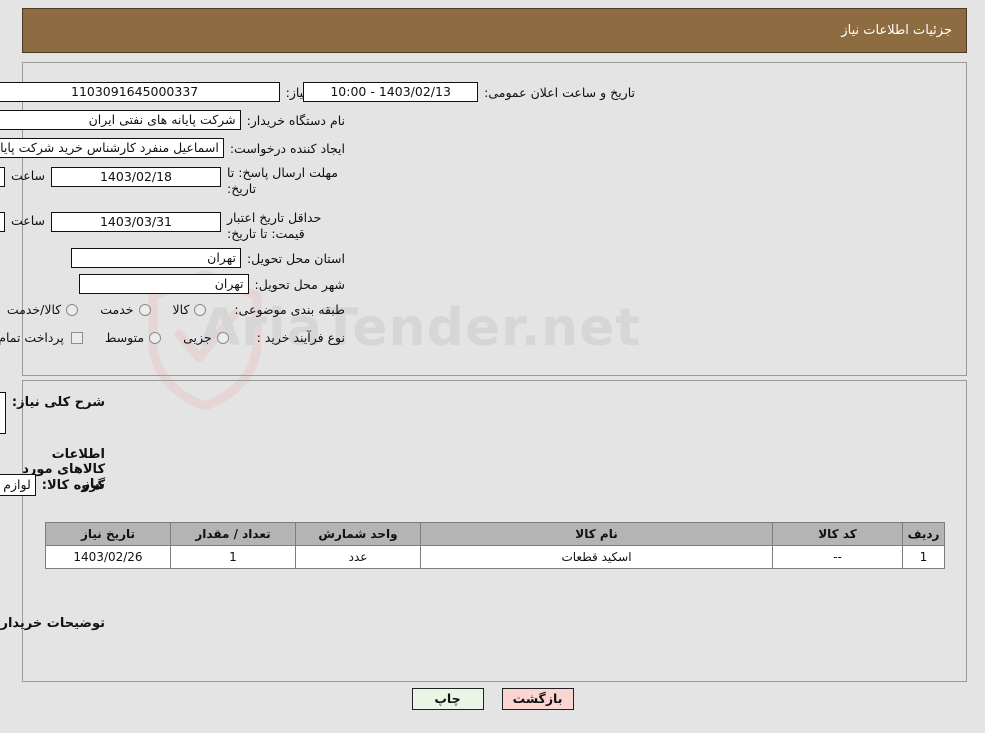 This screenshot has height=733, width=985. I want to click on goods-group-label: گروه کالا:, so click(73, 485).